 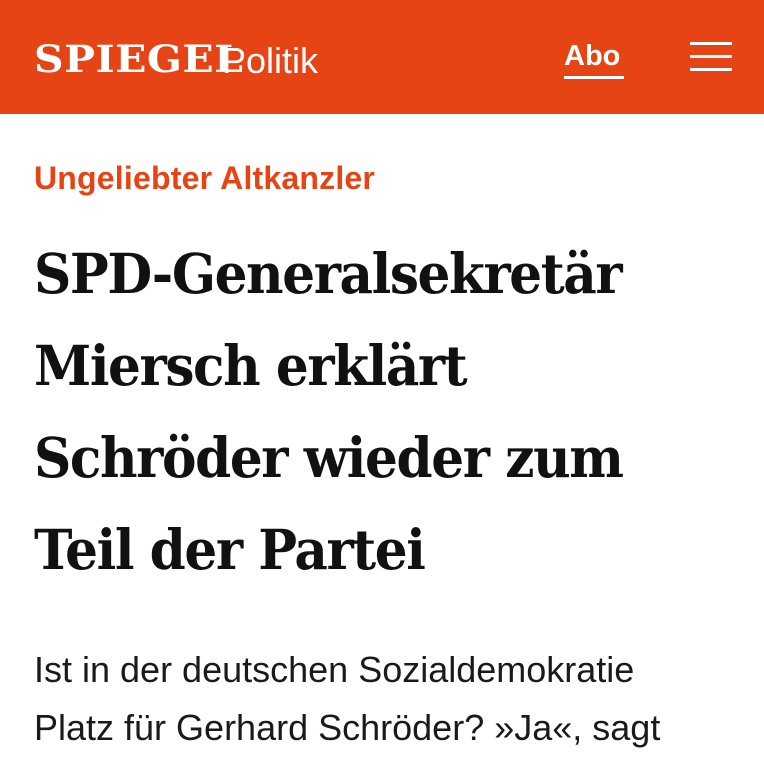 What do you see at coordinates (138, 59) in the screenshot?
I see `spiegel-logo: SPIEGEL` at bounding box center [138, 59].